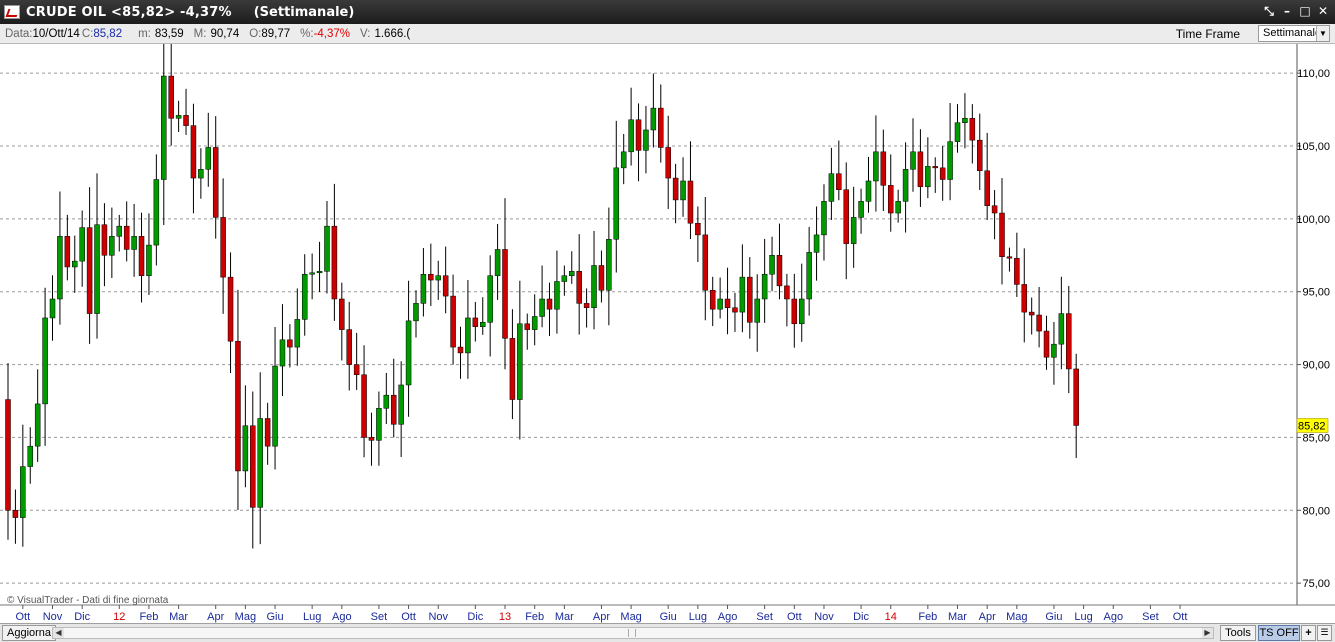 The width and height of the screenshot is (1335, 642). I want to click on time-tick-label: 13, so click(505, 617).